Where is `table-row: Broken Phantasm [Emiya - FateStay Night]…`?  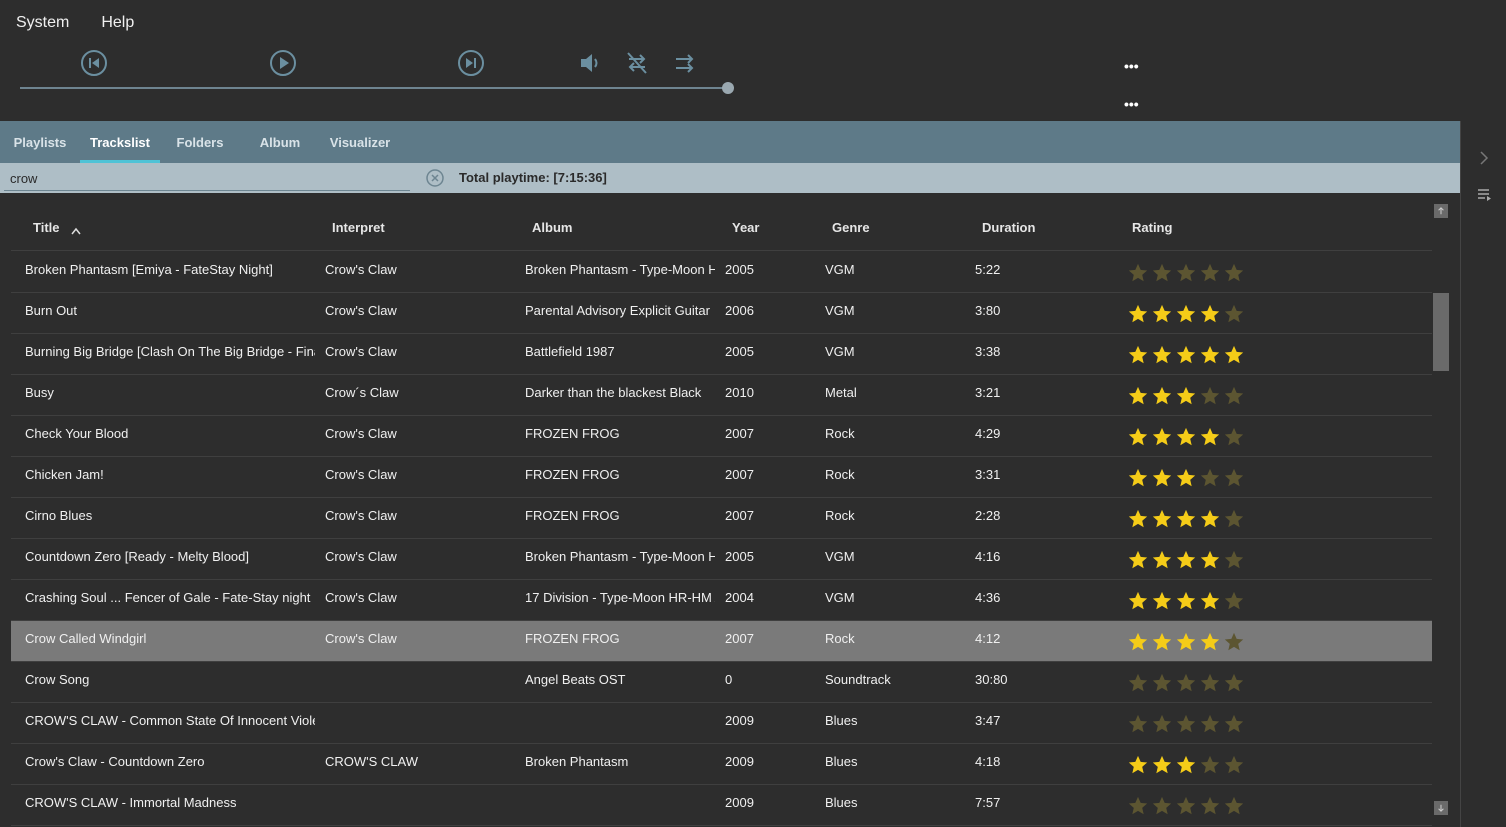 table-row: Broken Phantasm [Emiya - FateStay Night]… is located at coordinates (721, 272).